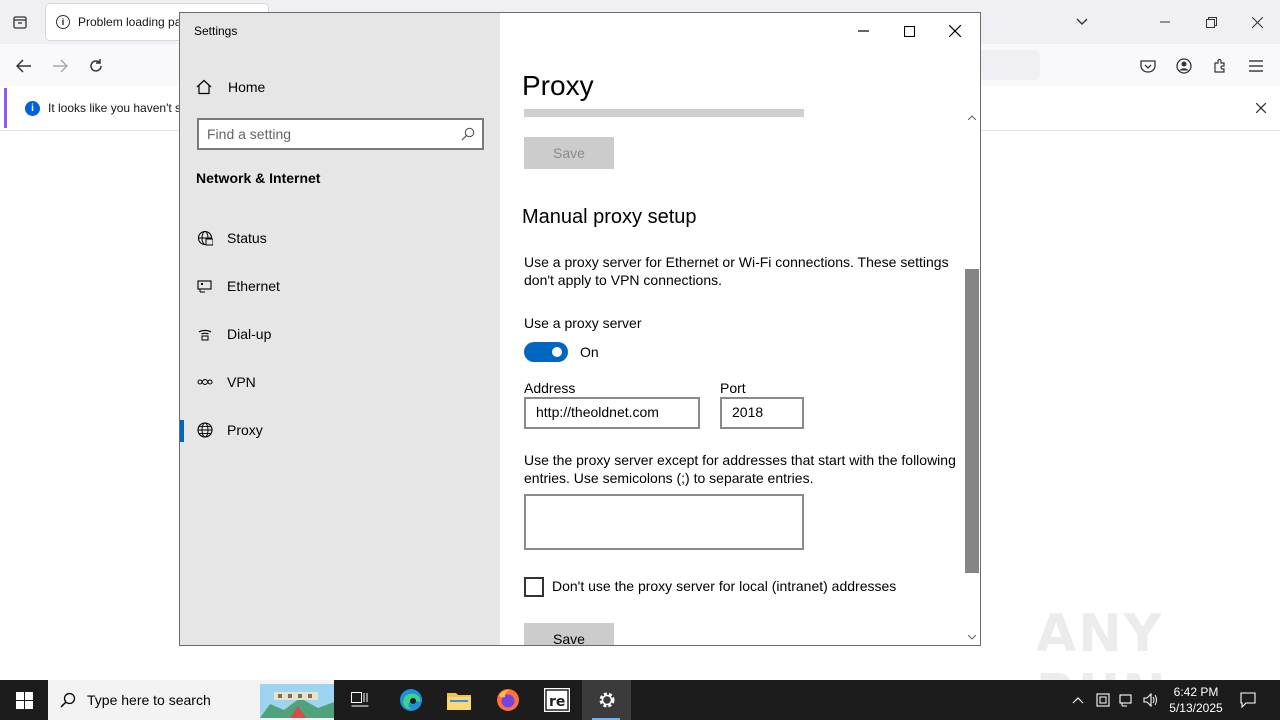 This screenshot has height=720, width=1280. I want to click on system-clock: 6:42 PM 5/13/2025, so click(1196, 700).